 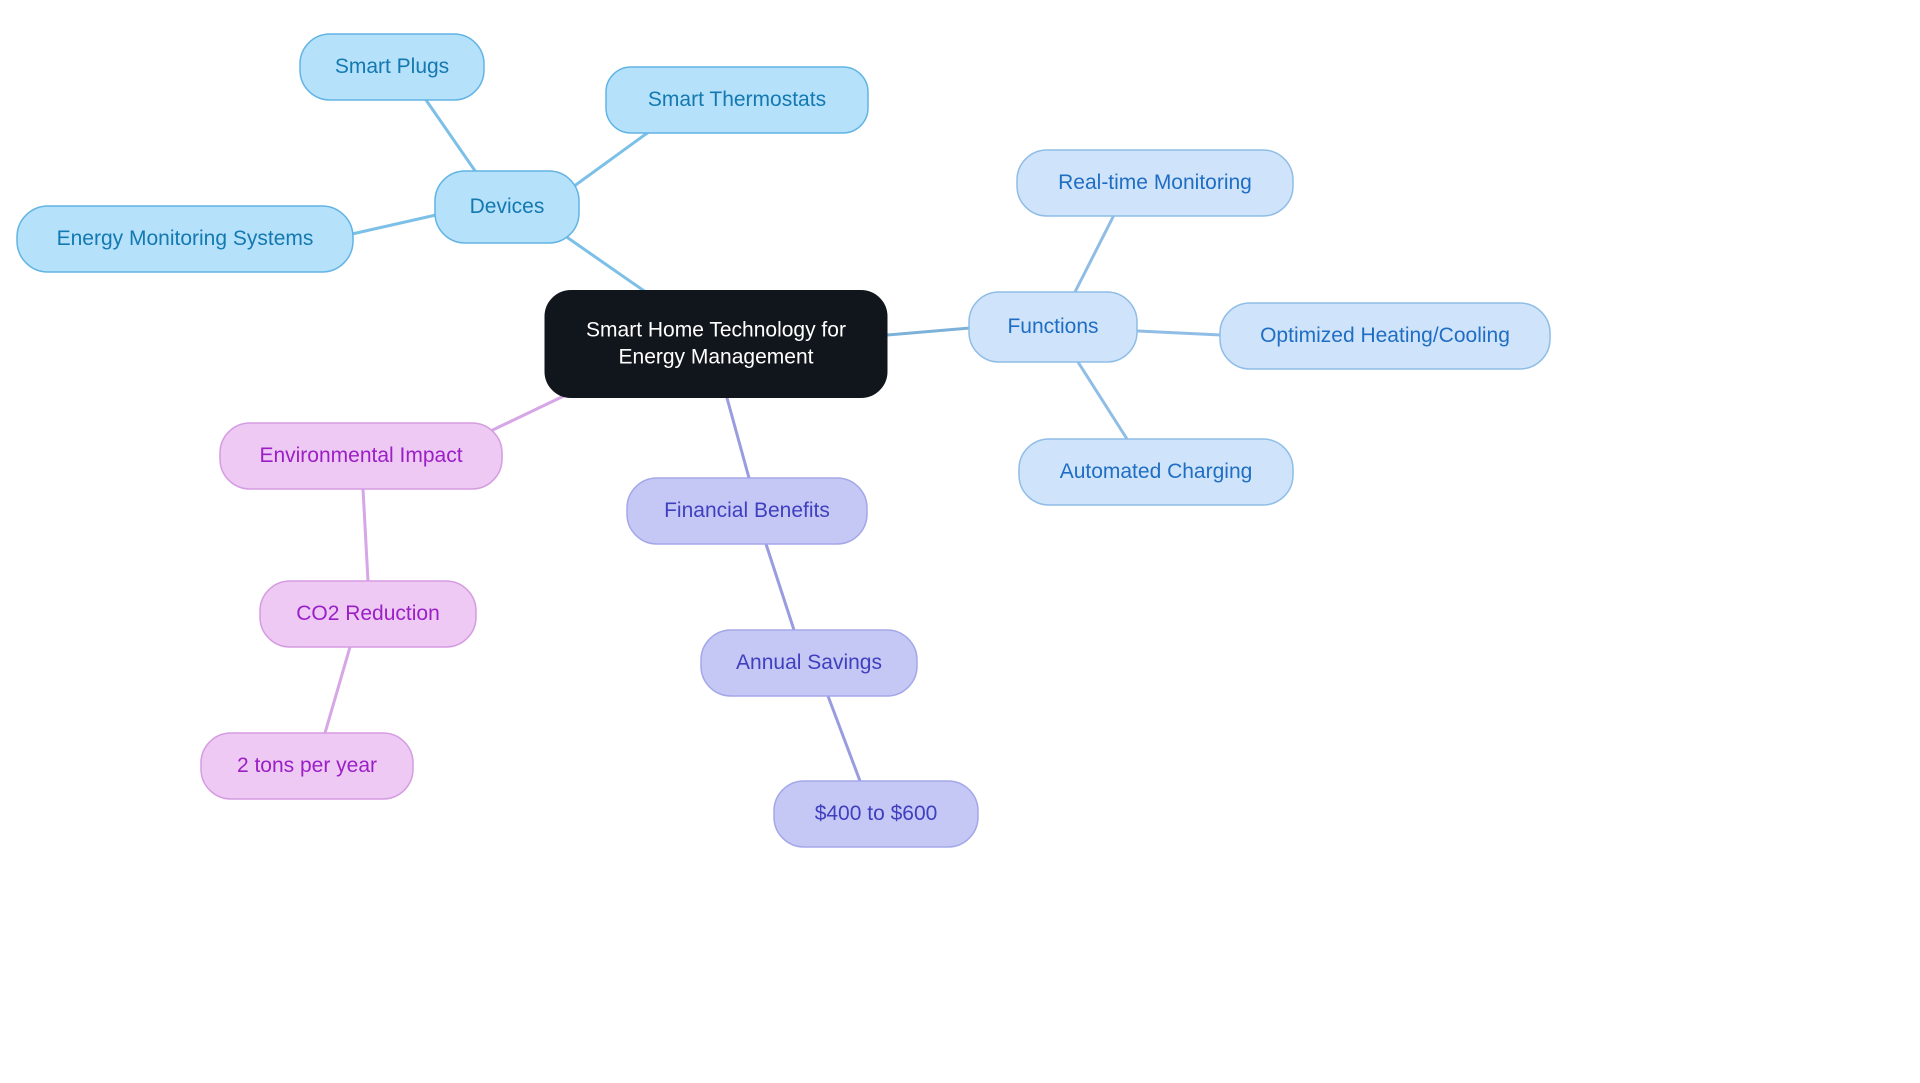 I want to click on node-label-line: Functions, so click(x=1052, y=326).